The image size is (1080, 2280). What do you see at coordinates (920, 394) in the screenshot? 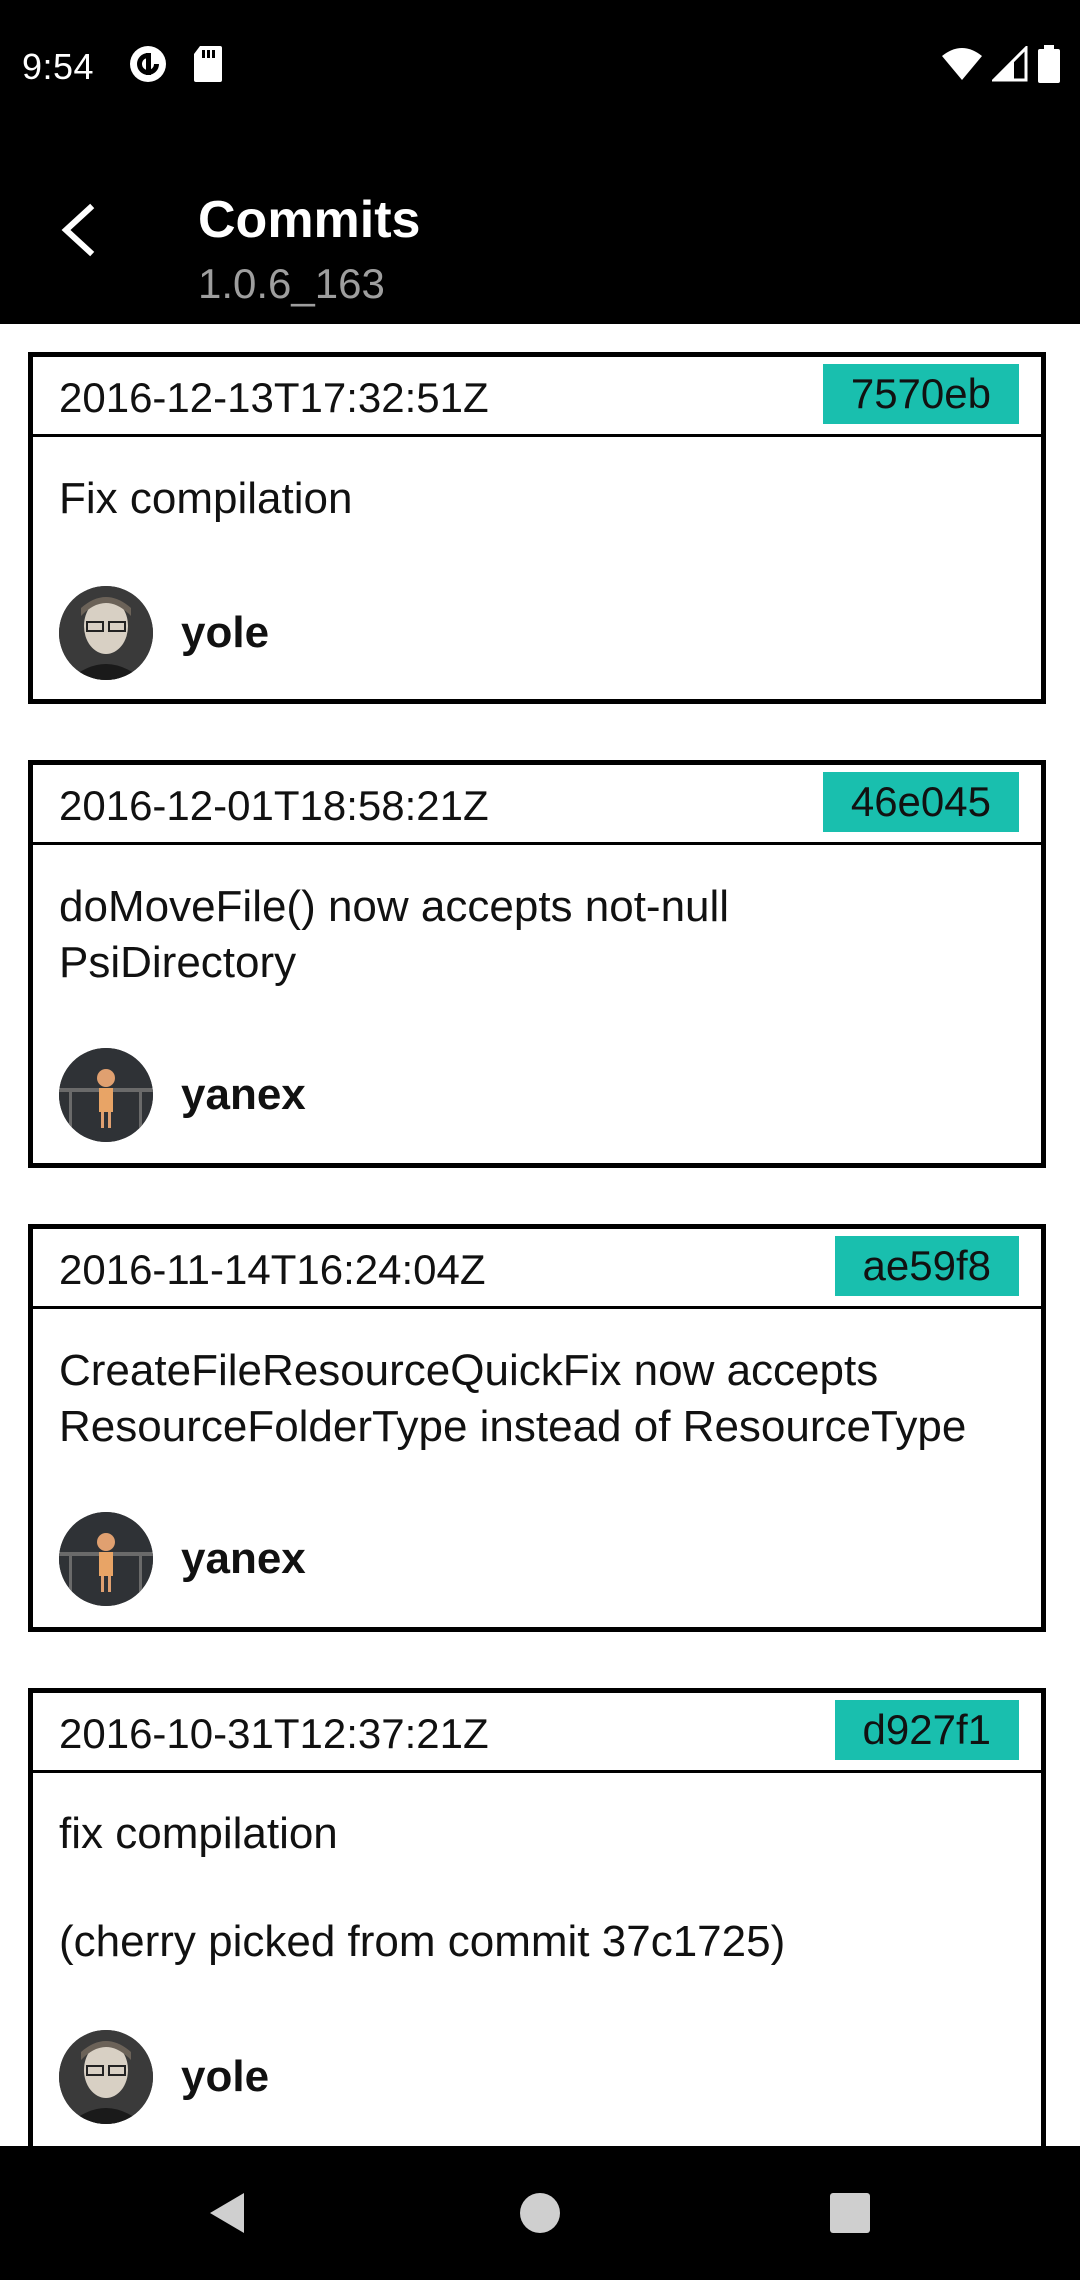
I see `commit-sha-badge: 7570eb` at bounding box center [920, 394].